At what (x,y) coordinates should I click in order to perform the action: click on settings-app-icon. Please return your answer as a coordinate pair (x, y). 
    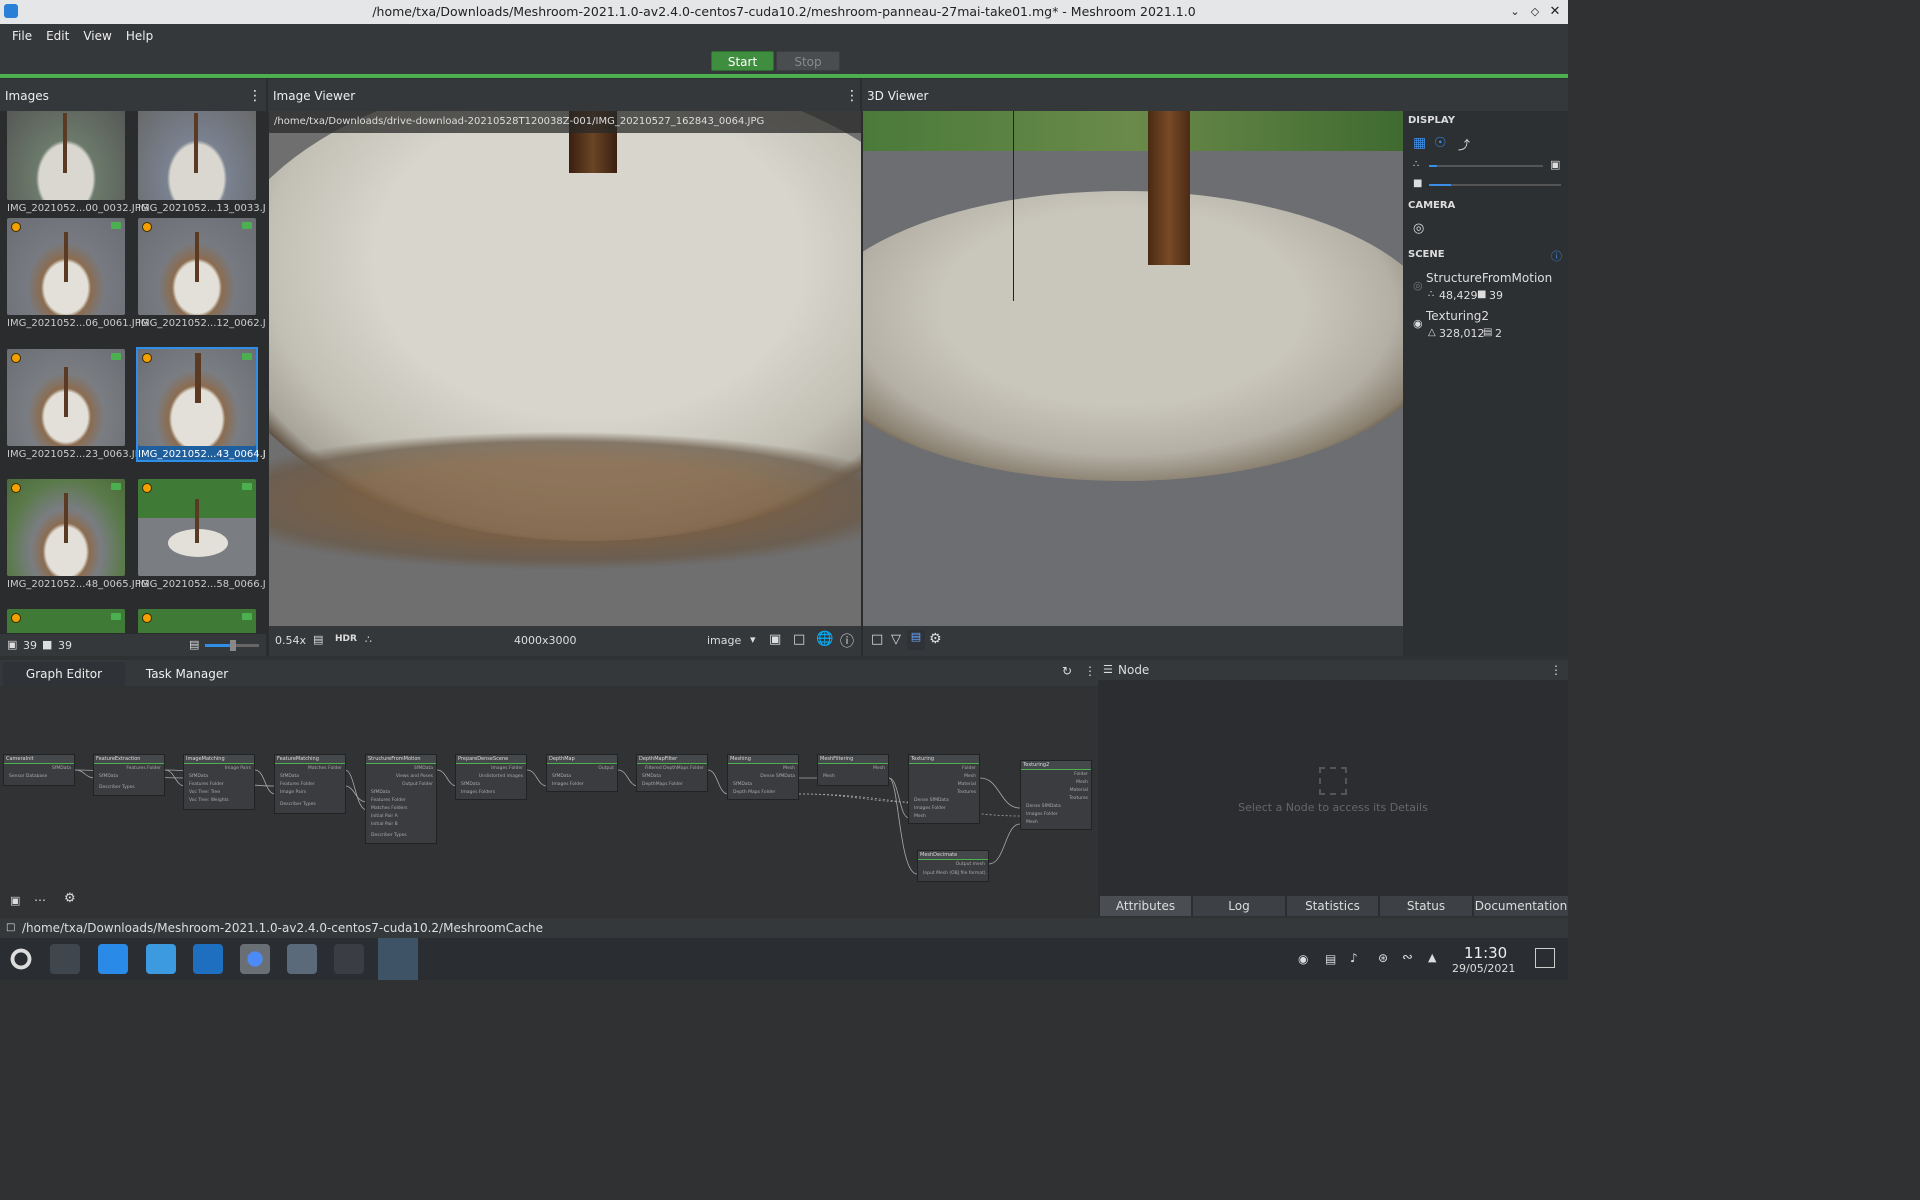
    Looking at the image, I should click on (65, 959).